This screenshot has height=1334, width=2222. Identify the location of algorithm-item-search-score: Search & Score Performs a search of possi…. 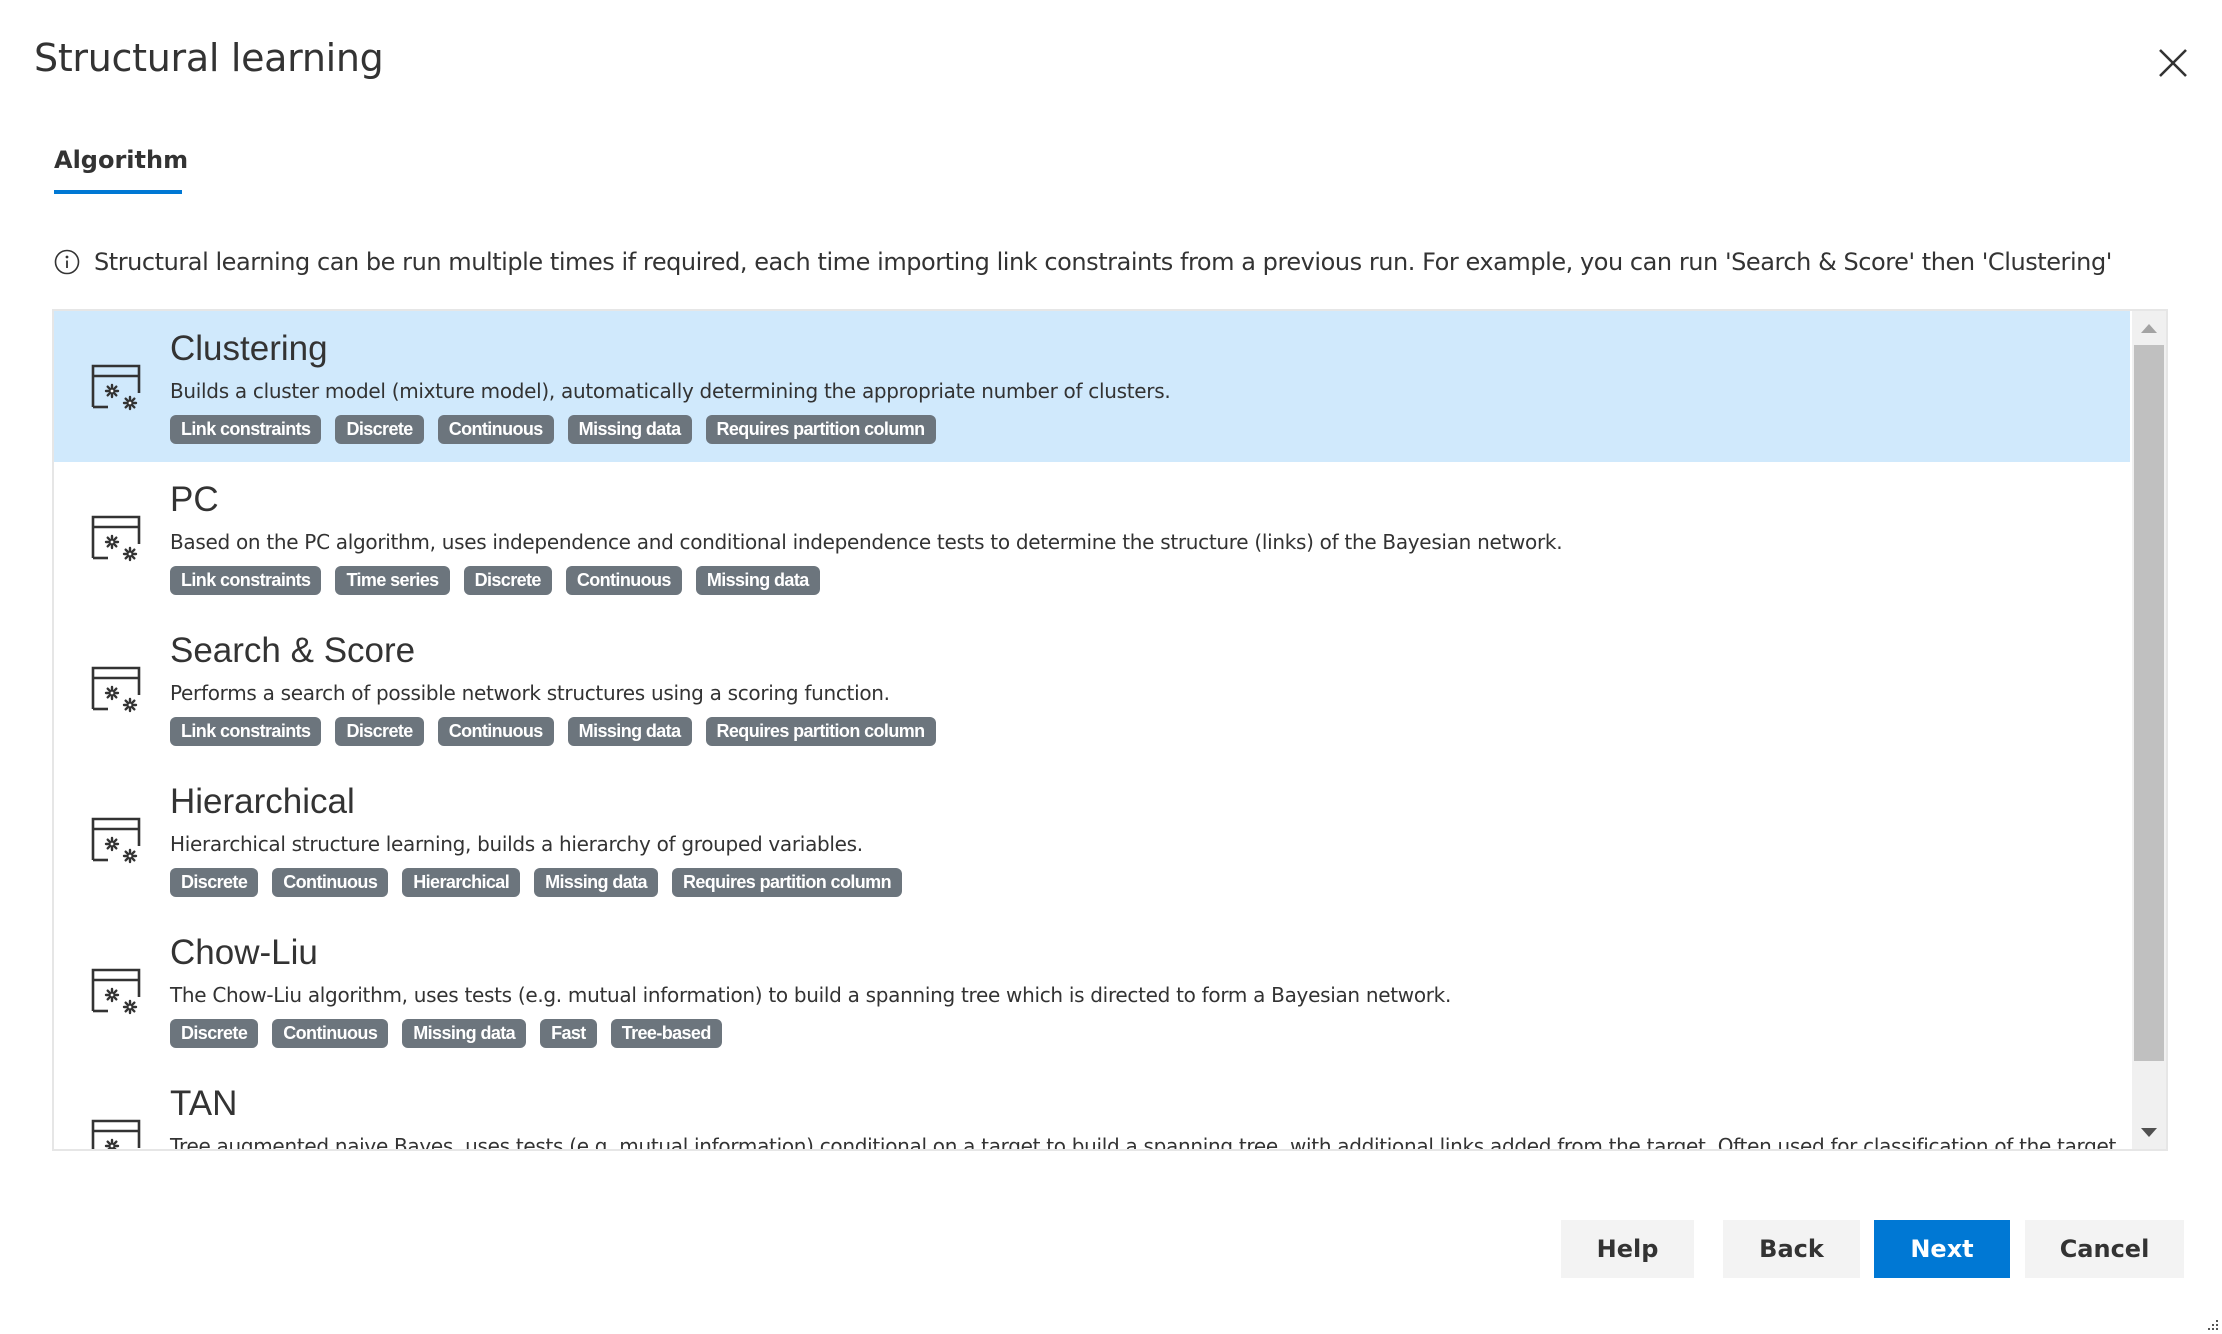
(1092, 688).